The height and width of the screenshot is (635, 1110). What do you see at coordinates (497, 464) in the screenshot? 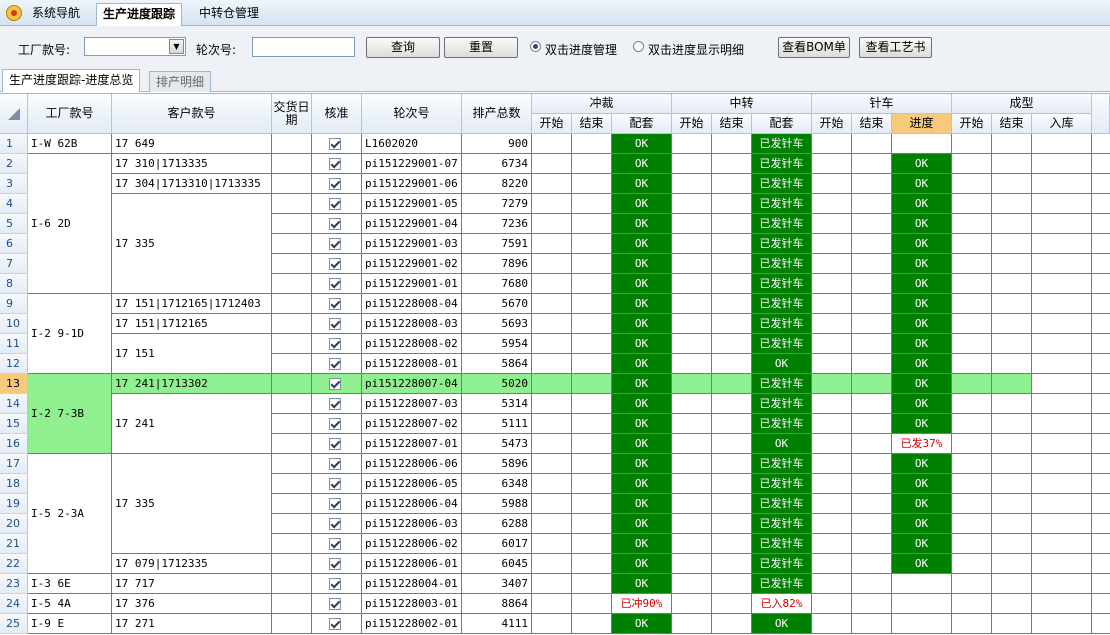
I see `total-cell: 5896` at bounding box center [497, 464].